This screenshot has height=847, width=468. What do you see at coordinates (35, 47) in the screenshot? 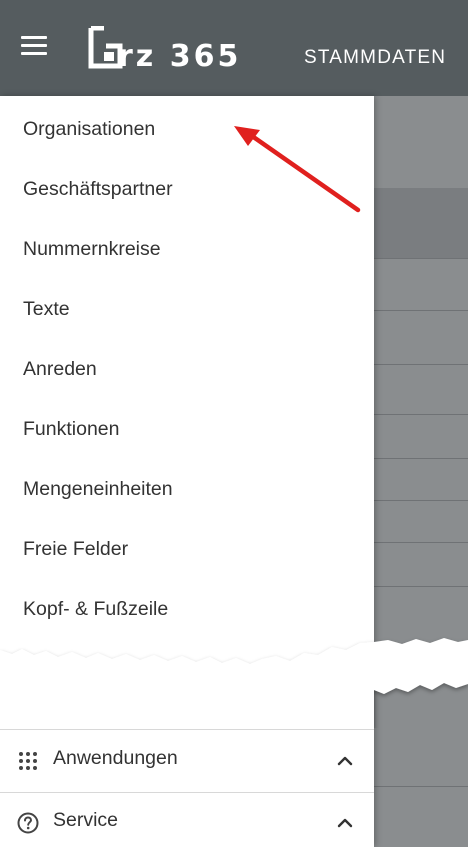
I see `hamburger-menu-icon` at bounding box center [35, 47].